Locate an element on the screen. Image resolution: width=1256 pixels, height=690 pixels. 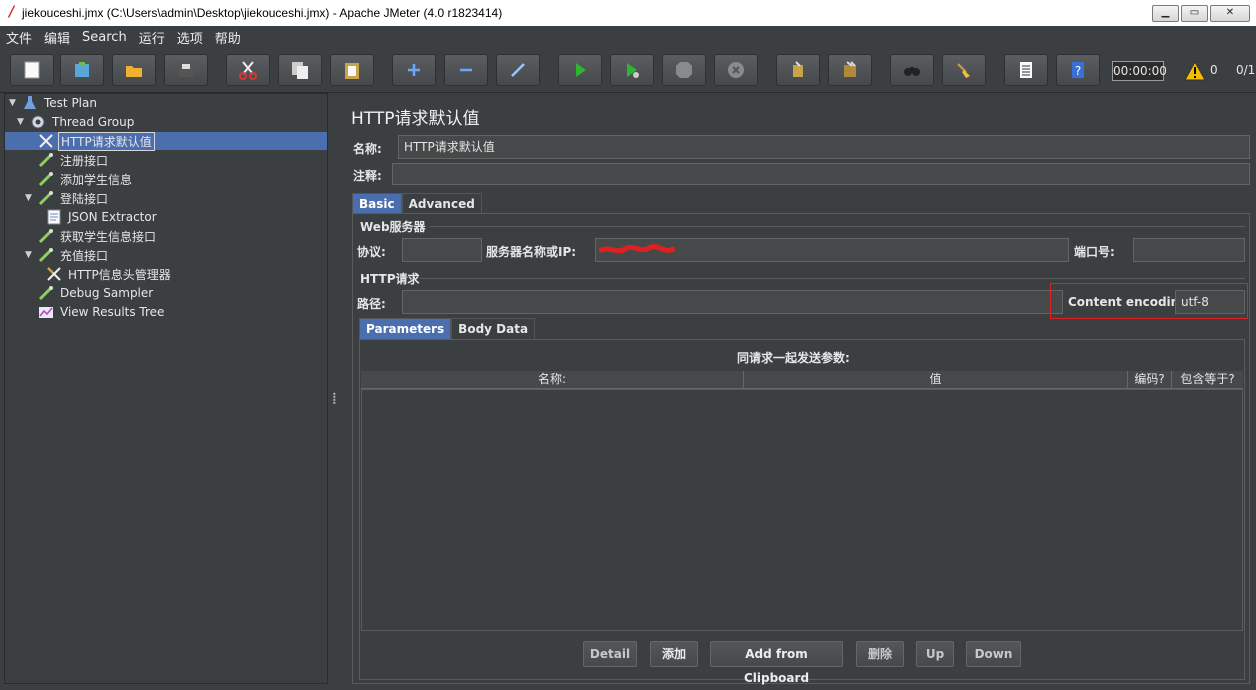
path-label: 路径: is located at coordinates (371, 304).